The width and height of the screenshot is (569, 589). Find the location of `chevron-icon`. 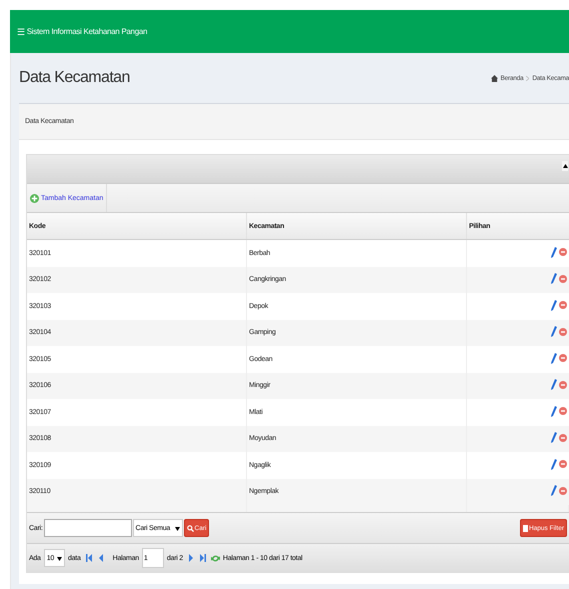

chevron-icon is located at coordinates (528, 78).